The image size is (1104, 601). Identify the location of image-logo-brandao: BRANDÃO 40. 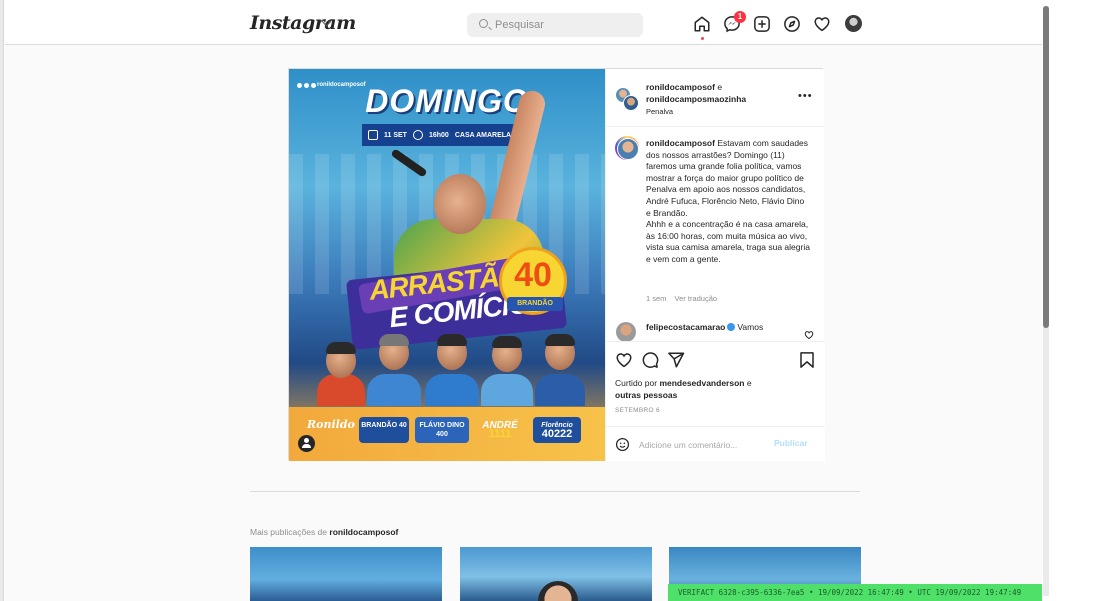
(384, 430).